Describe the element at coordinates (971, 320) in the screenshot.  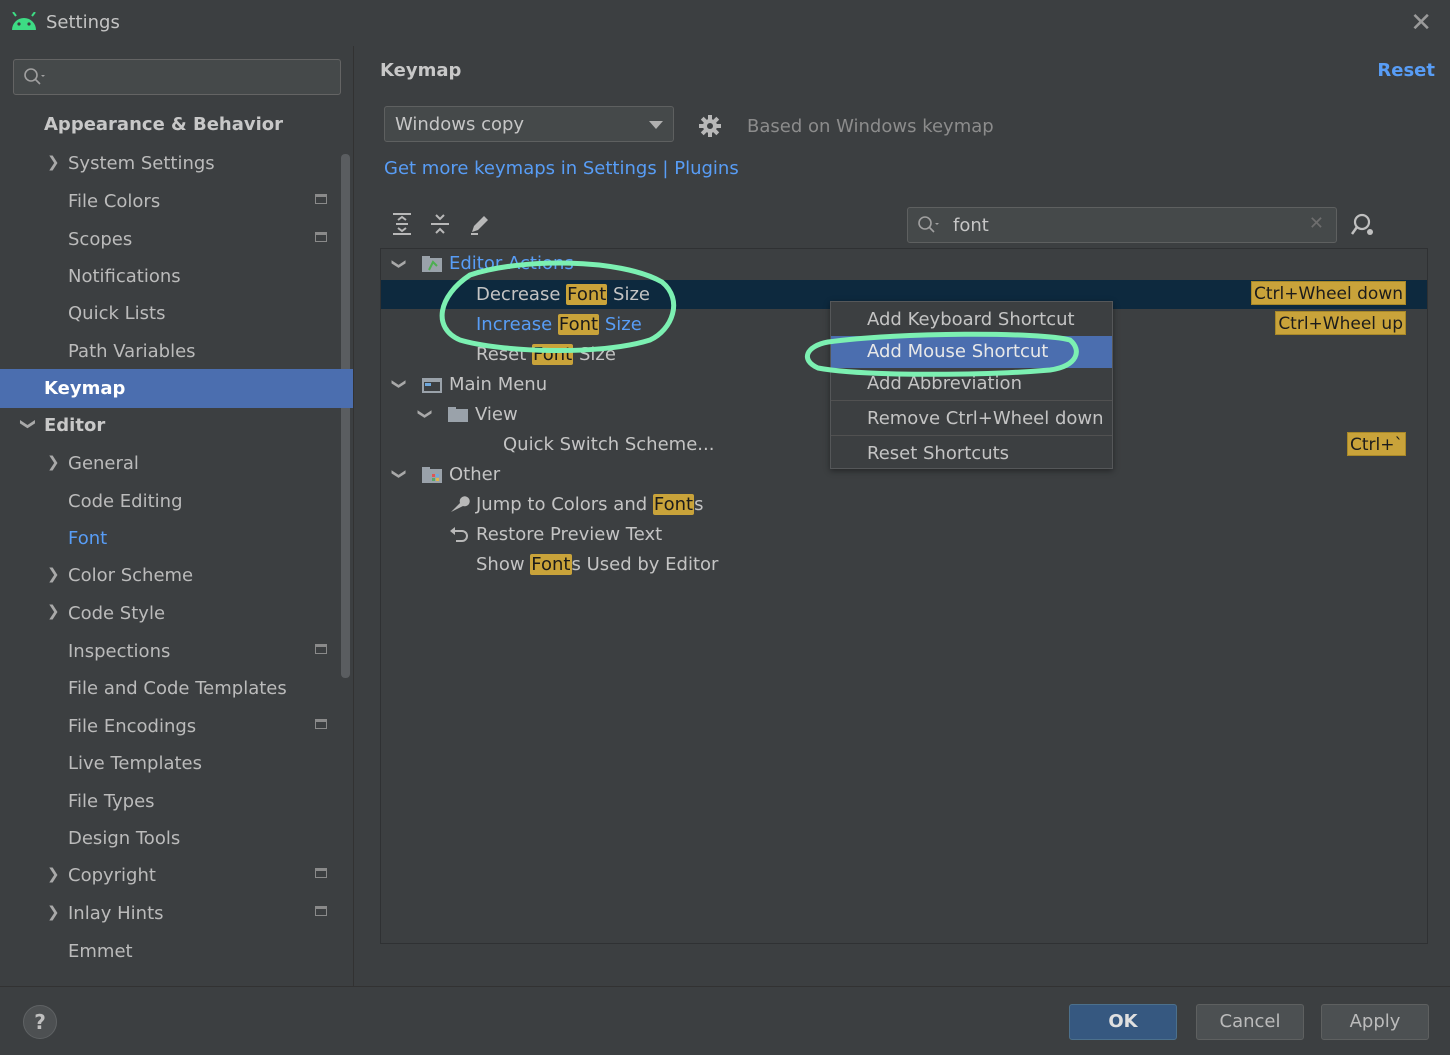
I see `menu-item-add-keyboard-shortcut: Add Keyboard Shortcut` at that location.